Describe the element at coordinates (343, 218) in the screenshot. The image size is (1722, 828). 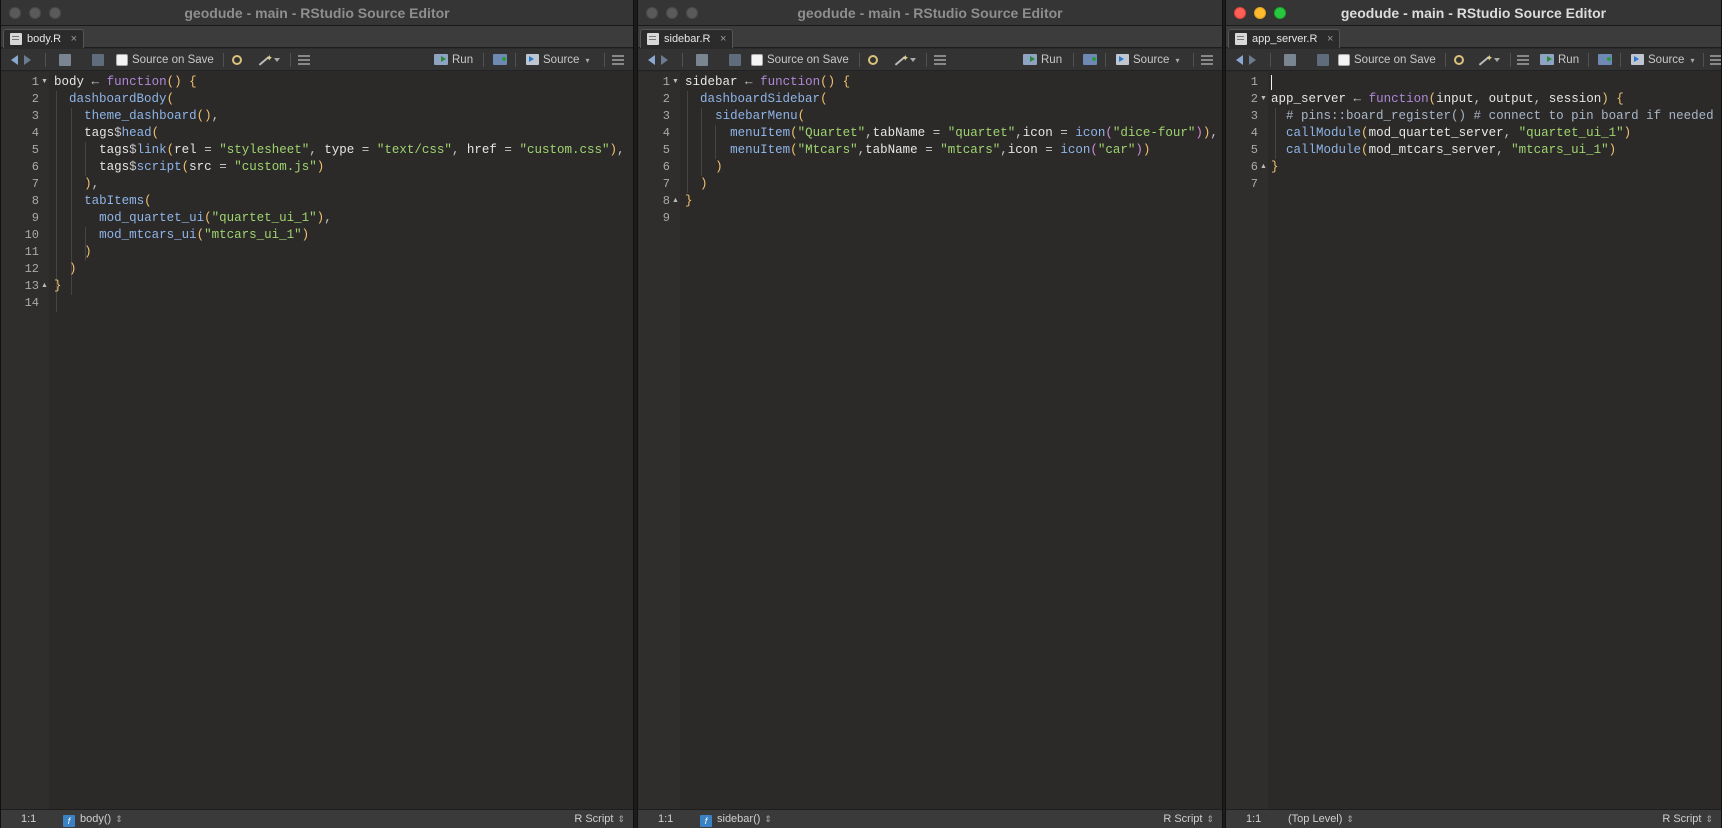
I see `code-line: mod_quartet_ui("quartet_ui_1"),` at that location.